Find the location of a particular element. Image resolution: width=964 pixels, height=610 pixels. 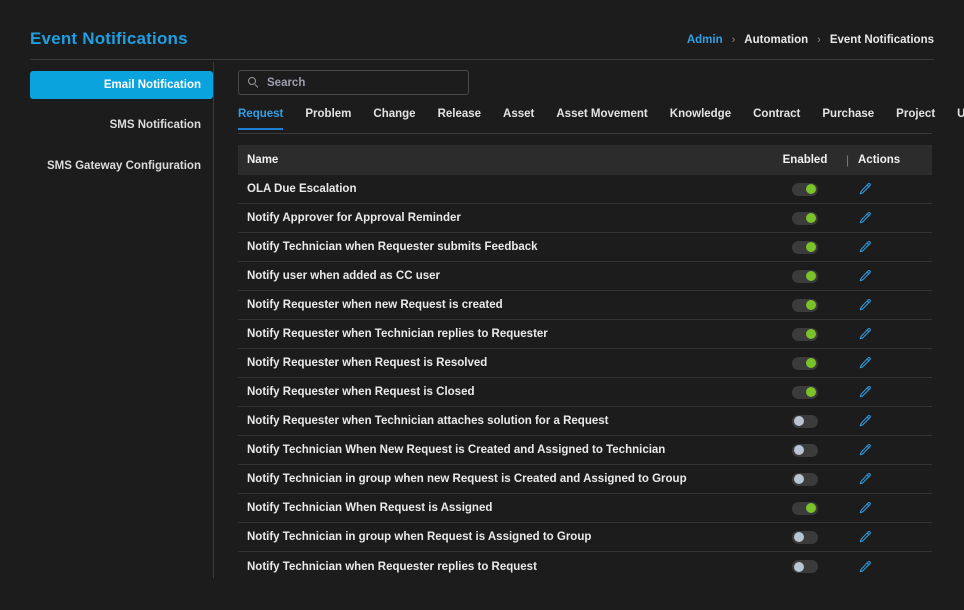

search-box is located at coordinates (353, 82).